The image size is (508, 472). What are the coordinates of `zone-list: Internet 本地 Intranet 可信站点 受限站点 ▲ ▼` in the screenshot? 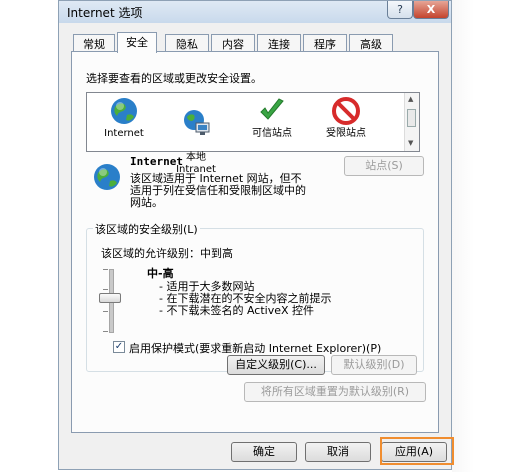 It's located at (253, 133).